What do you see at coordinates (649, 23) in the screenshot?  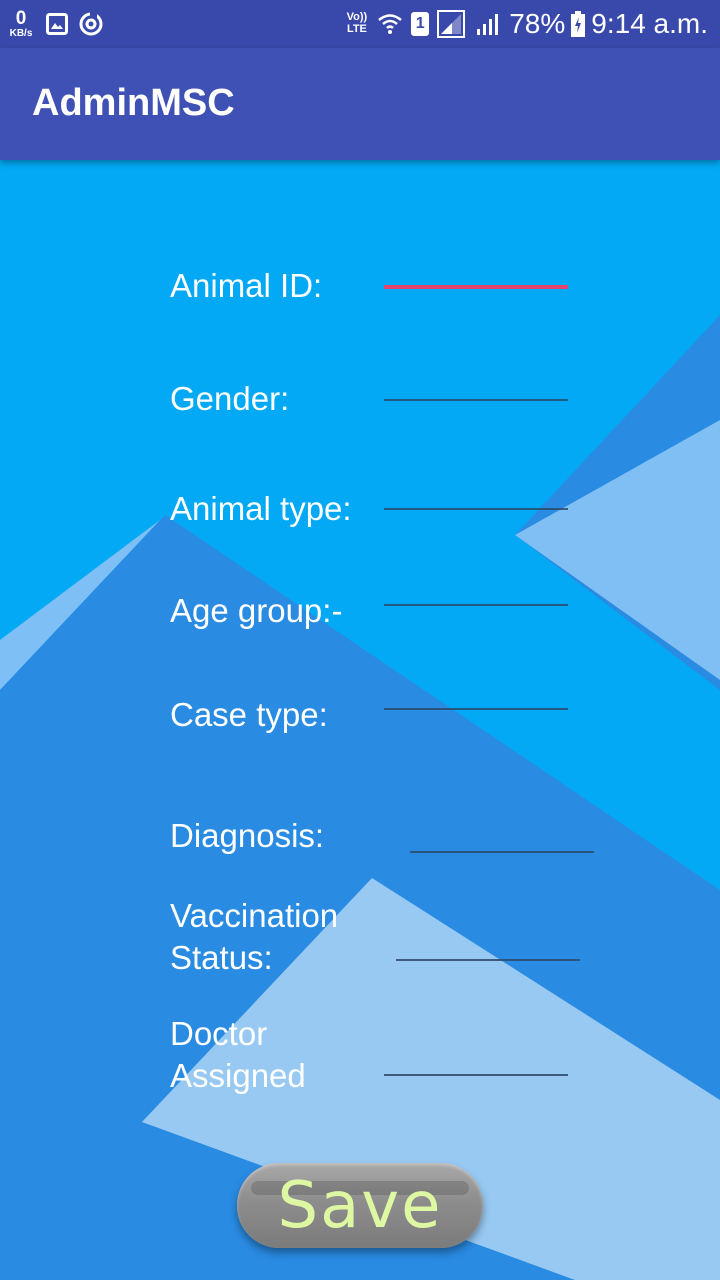 I see `clock: 9:14 a.m.` at bounding box center [649, 23].